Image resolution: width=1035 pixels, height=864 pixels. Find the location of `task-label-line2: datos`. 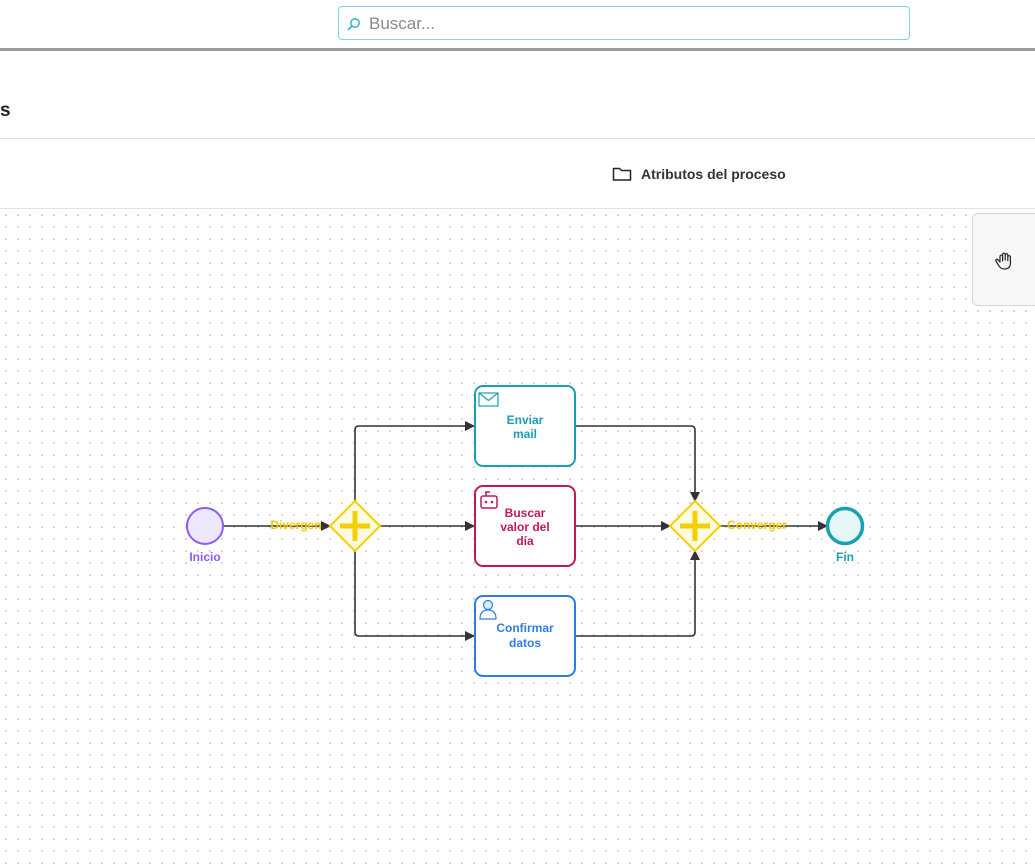

task-label-line2: datos is located at coordinates (525, 643).